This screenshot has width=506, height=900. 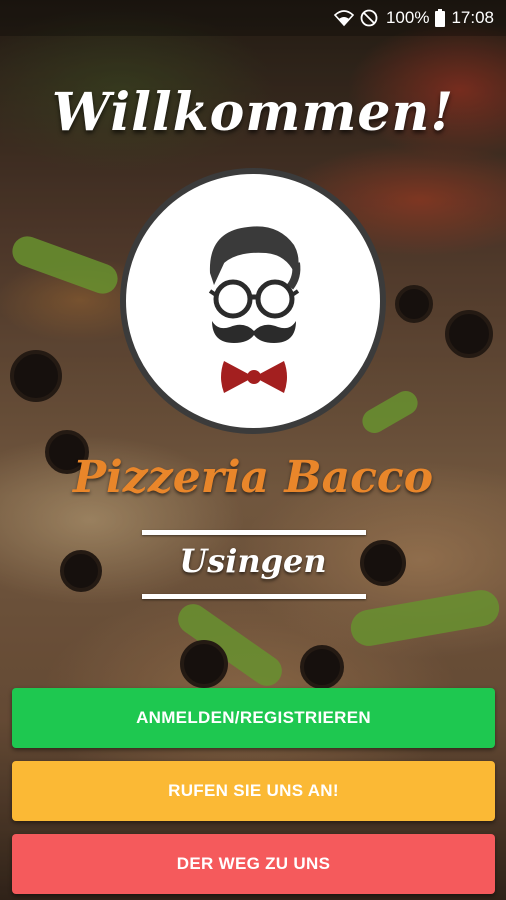 I want to click on do-not-disturb-icon, so click(x=370, y=18).